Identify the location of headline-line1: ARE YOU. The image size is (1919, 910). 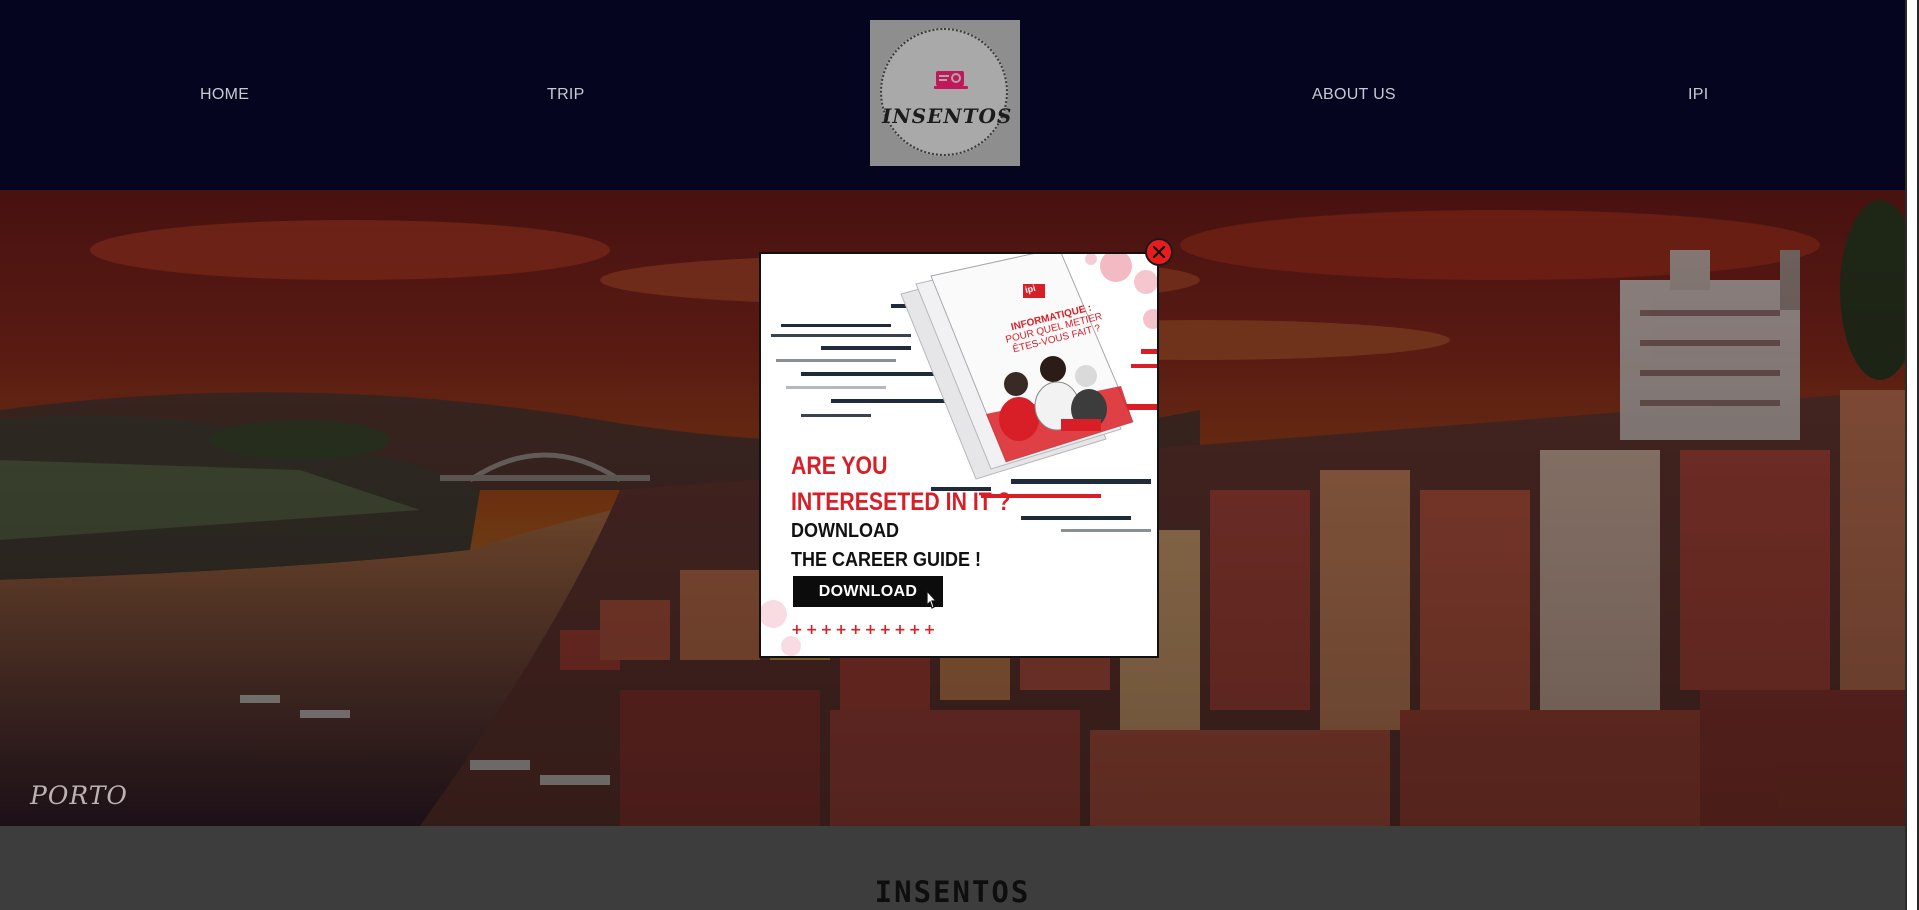
(839, 466).